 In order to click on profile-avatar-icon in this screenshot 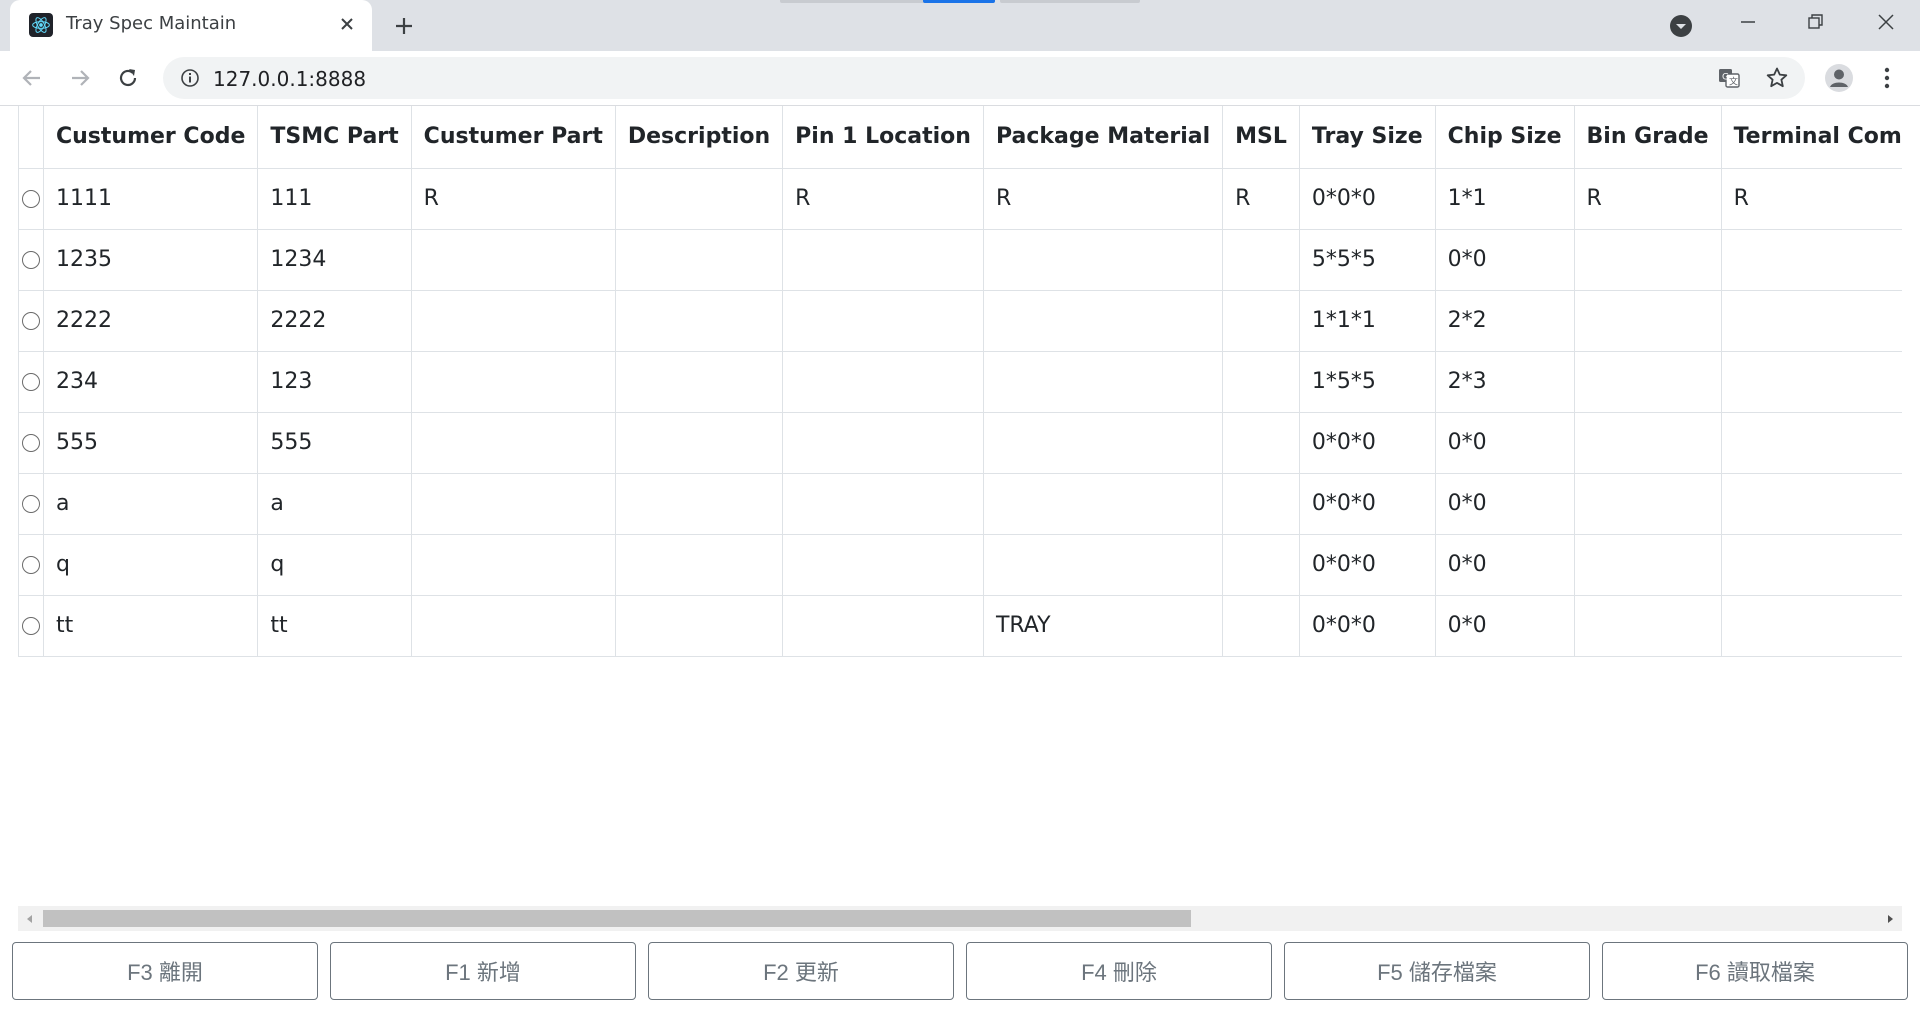, I will do `click(1839, 78)`.